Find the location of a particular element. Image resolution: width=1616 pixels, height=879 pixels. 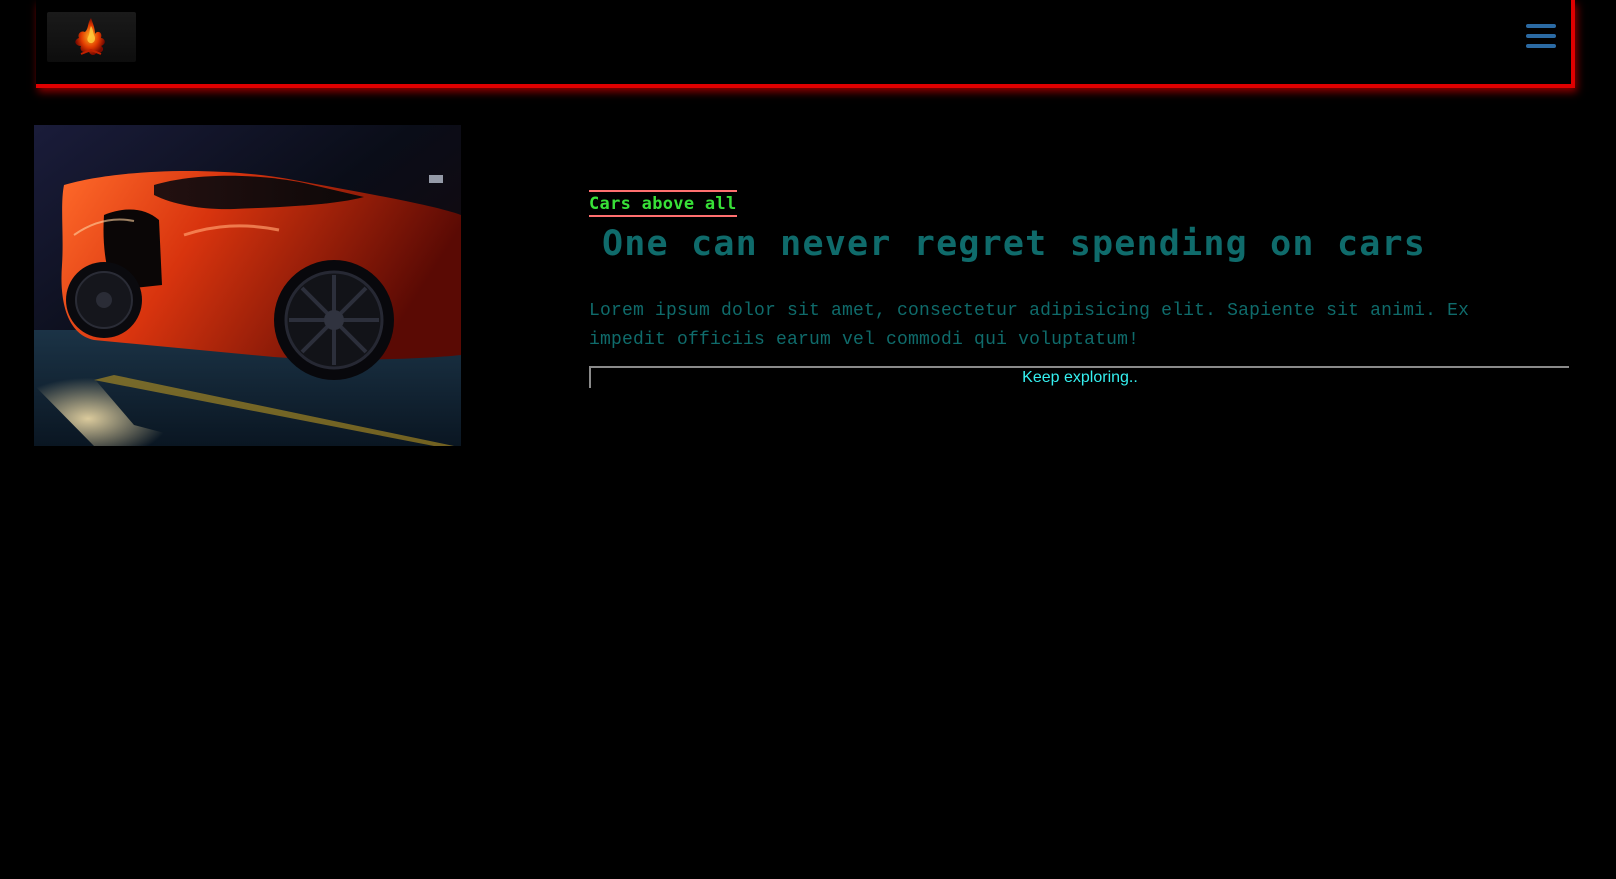

tagline: Cars above all is located at coordinates (663, 203).